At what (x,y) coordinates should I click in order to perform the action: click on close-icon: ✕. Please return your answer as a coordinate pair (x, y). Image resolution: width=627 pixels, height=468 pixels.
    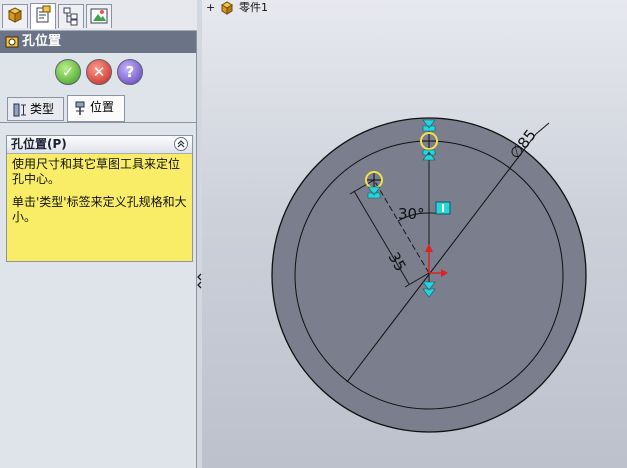
    Looking at the image, I should click on (99, 72).